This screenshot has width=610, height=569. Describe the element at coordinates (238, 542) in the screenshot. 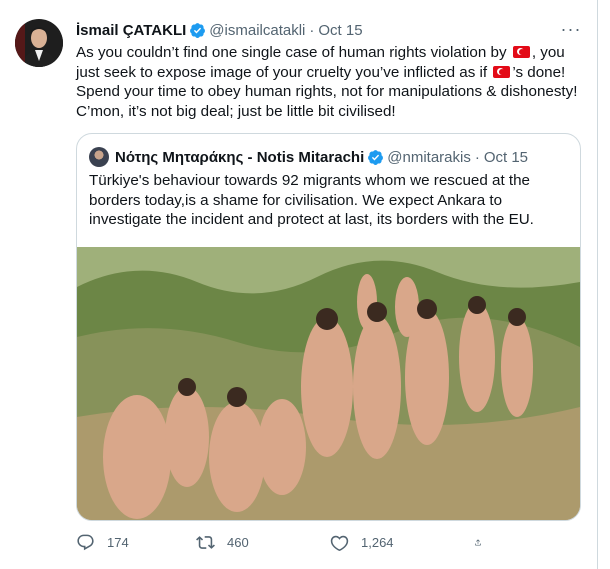

I see `retweet-count: 460` at that location.